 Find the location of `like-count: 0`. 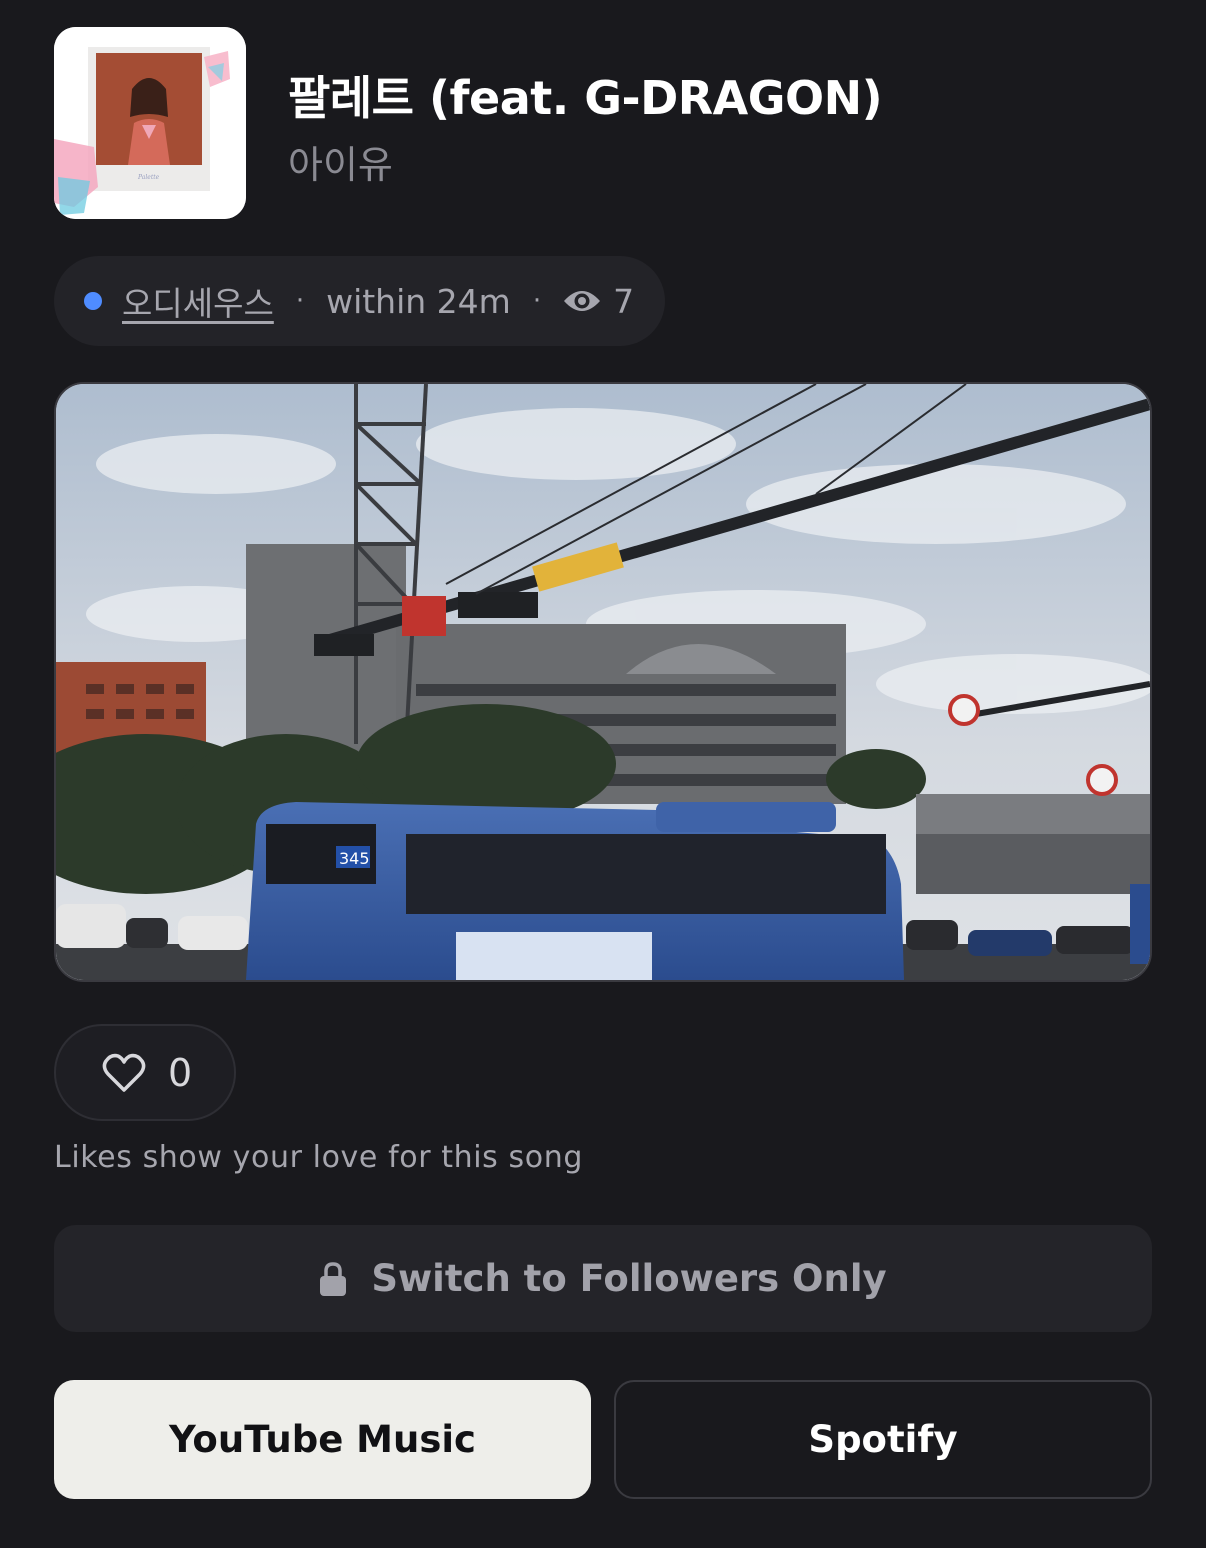

like-count: 0 is located at coordinates (180, 1072).